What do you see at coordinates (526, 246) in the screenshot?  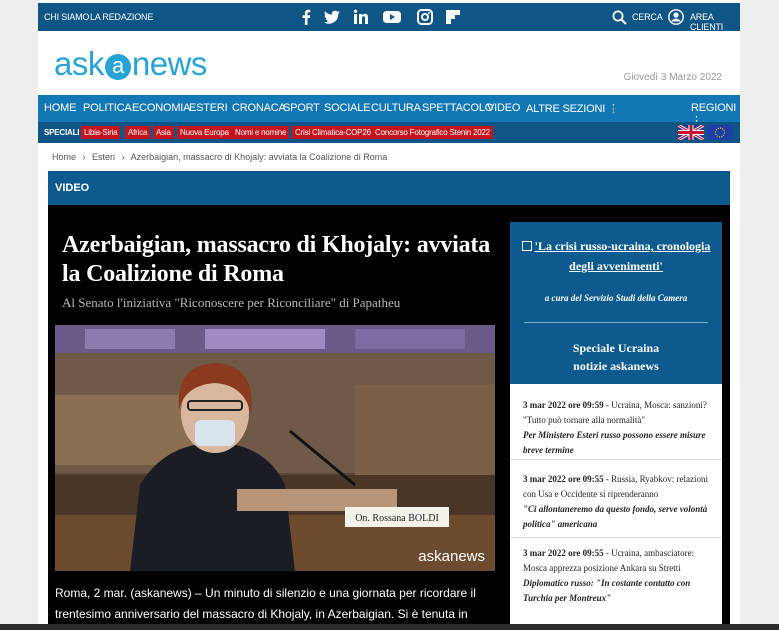 I see `document-icon` at bounding box center [526, 246].